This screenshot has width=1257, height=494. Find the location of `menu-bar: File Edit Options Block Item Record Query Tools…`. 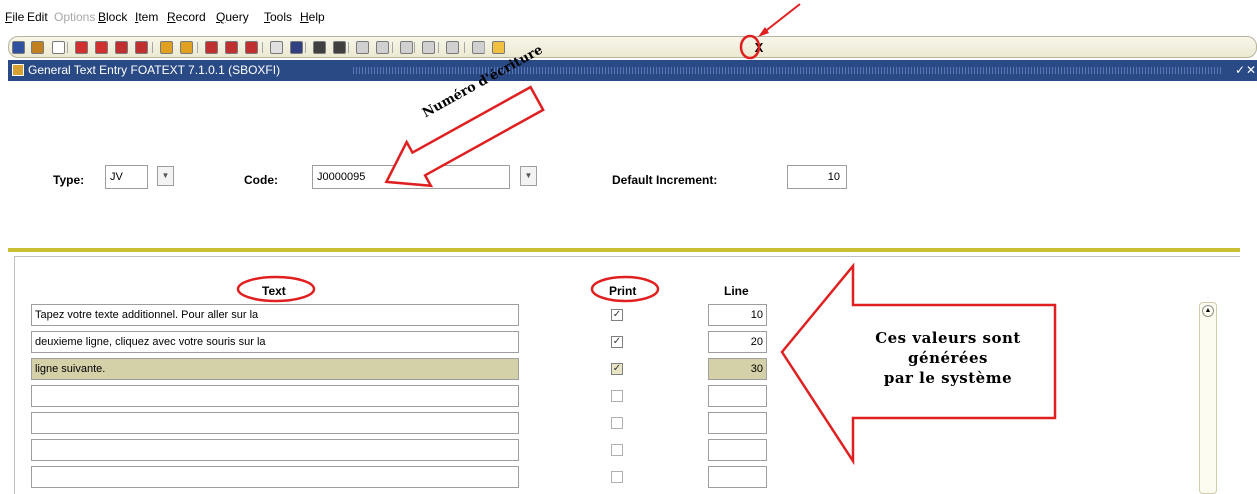

menu-bar: File Edit Options Block Item Record Query Tools… is located at coordinates (628, 18).